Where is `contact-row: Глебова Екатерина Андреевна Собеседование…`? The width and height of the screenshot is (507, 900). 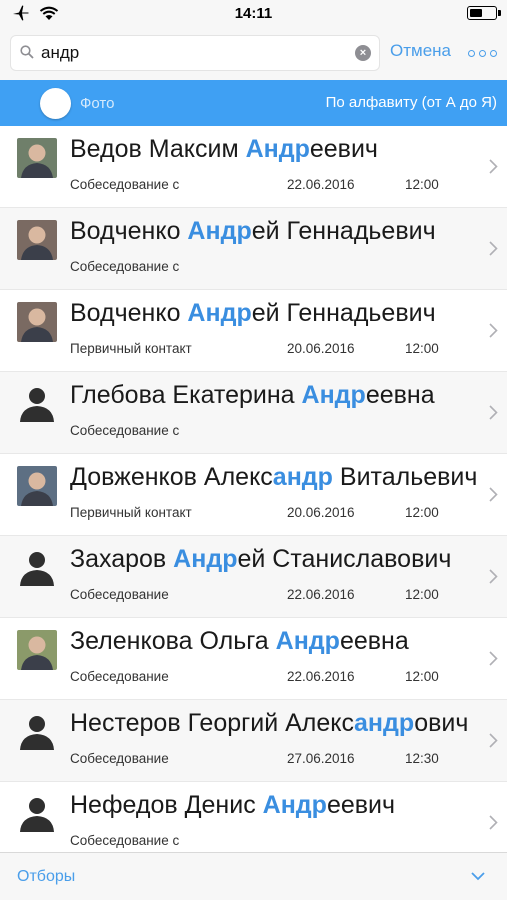 contact-row: Глебова Екатерина Андреевна Собеседование… is located at coordinates (253, 413).